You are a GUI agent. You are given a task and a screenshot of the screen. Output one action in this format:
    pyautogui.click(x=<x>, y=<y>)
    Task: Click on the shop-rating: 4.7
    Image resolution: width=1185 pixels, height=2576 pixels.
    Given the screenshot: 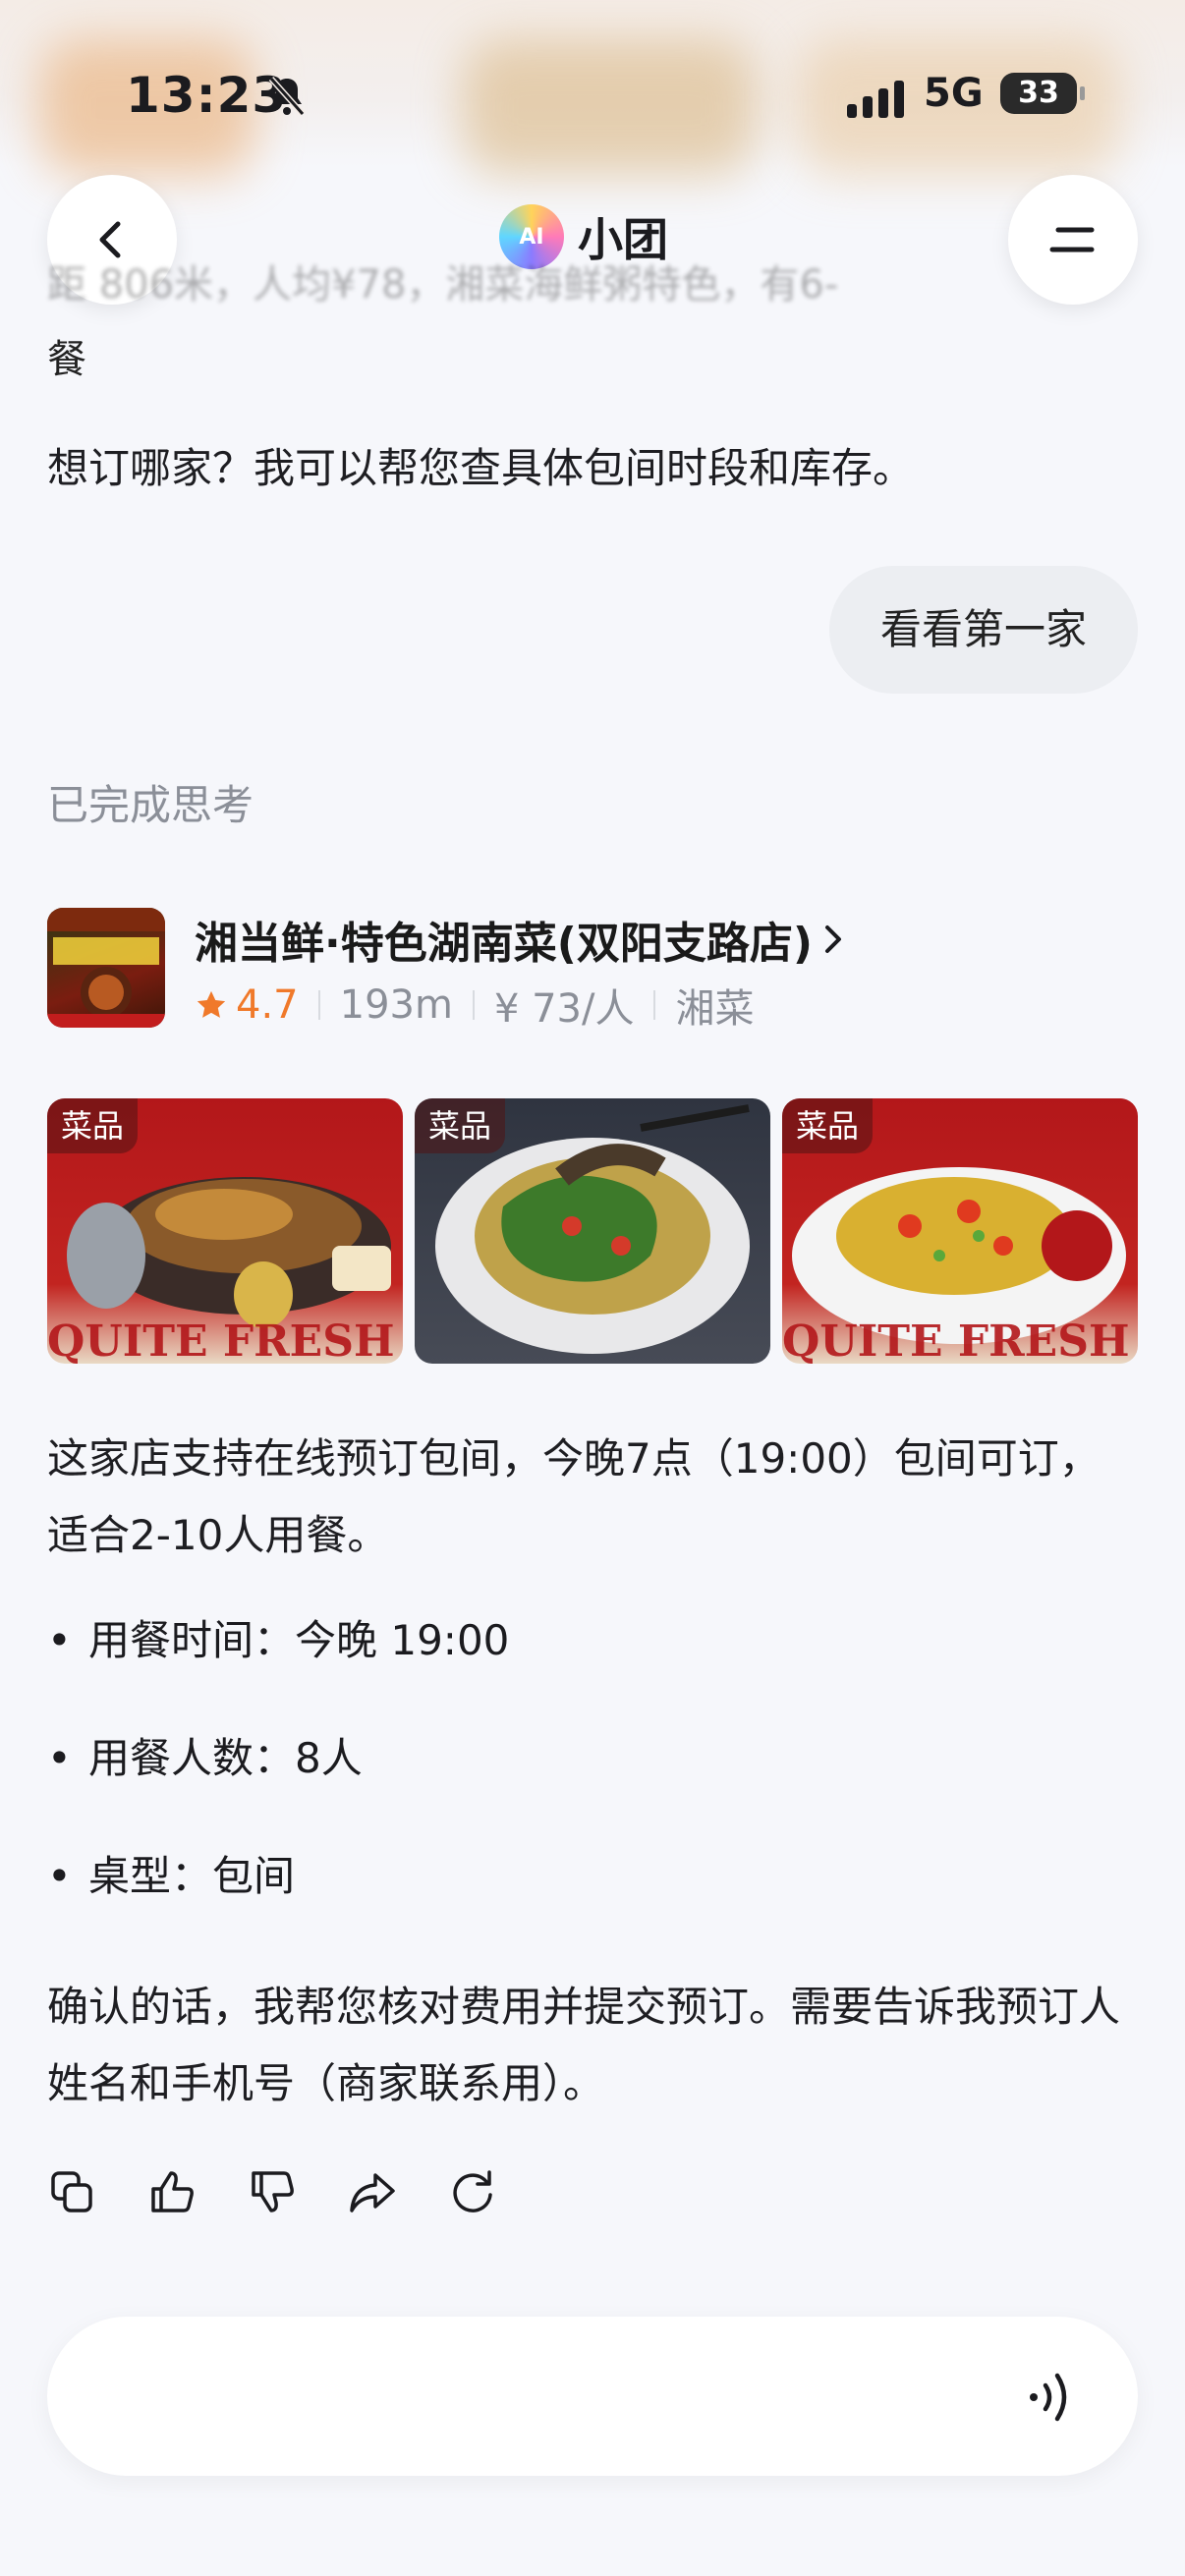 What is the action you would take?
    pyautogui.click(x=247, y=1005)
    